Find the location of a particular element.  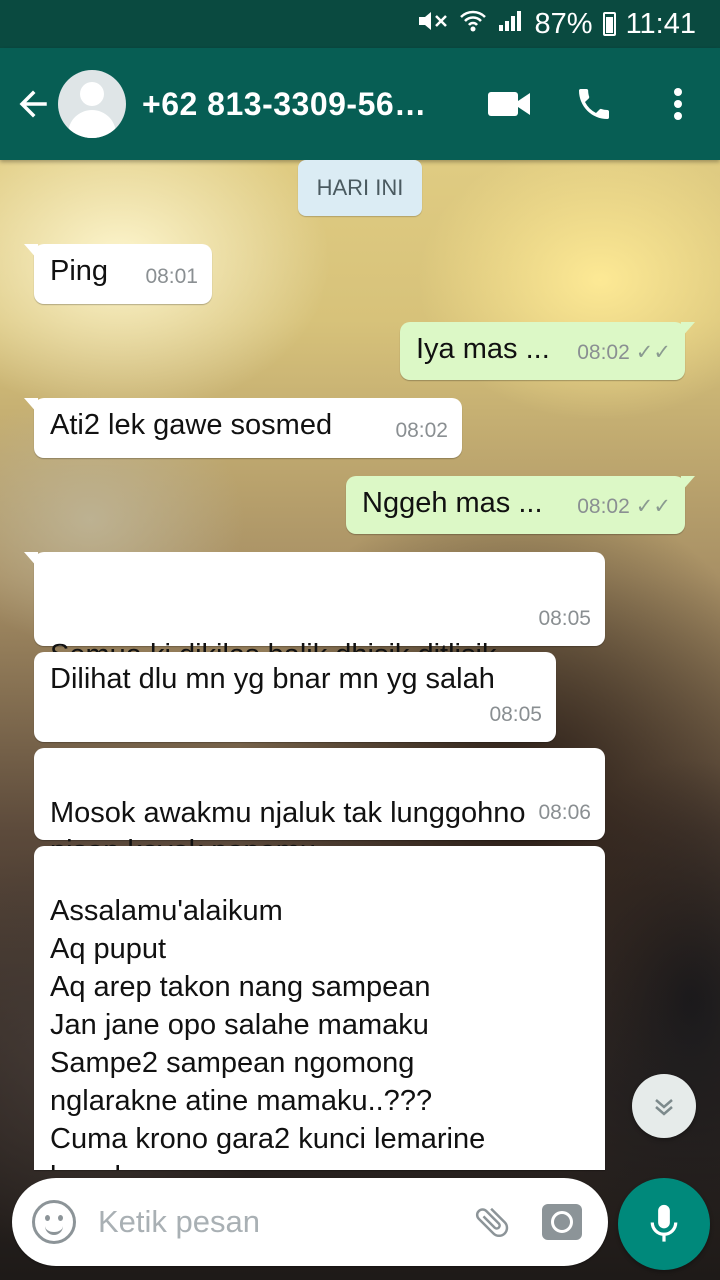

camera-icon is located at coordinates (562, 1222).